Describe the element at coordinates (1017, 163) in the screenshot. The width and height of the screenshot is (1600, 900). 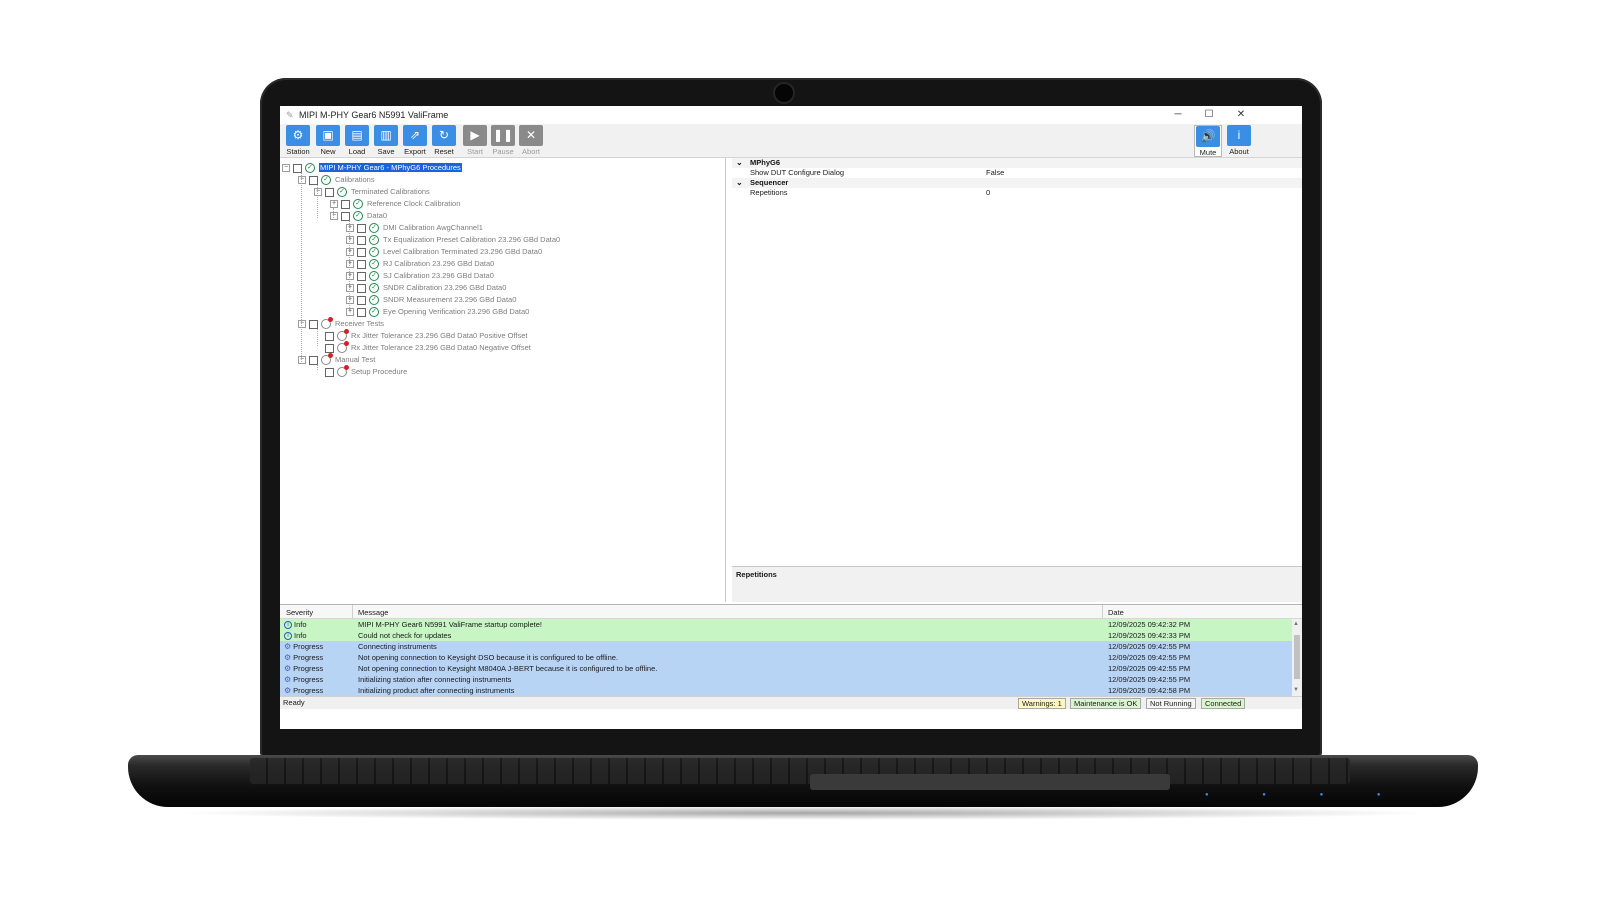
I see `property-category: ⌄ MPhyG6` at that location.